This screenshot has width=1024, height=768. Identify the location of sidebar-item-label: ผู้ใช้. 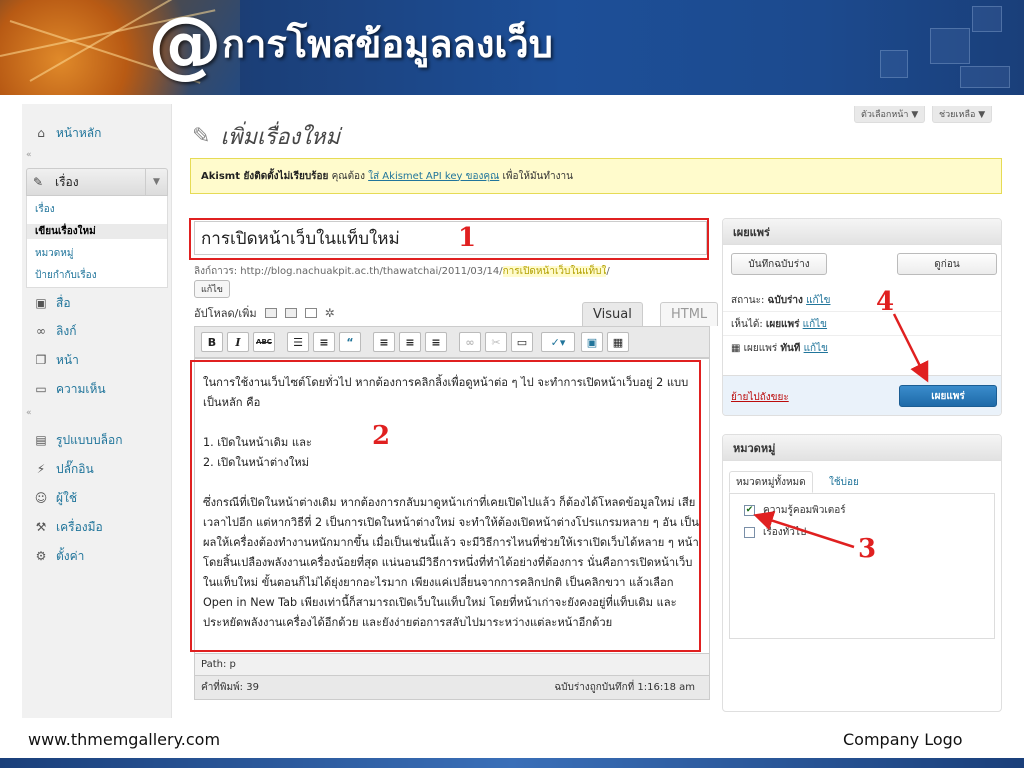
(67, 497).